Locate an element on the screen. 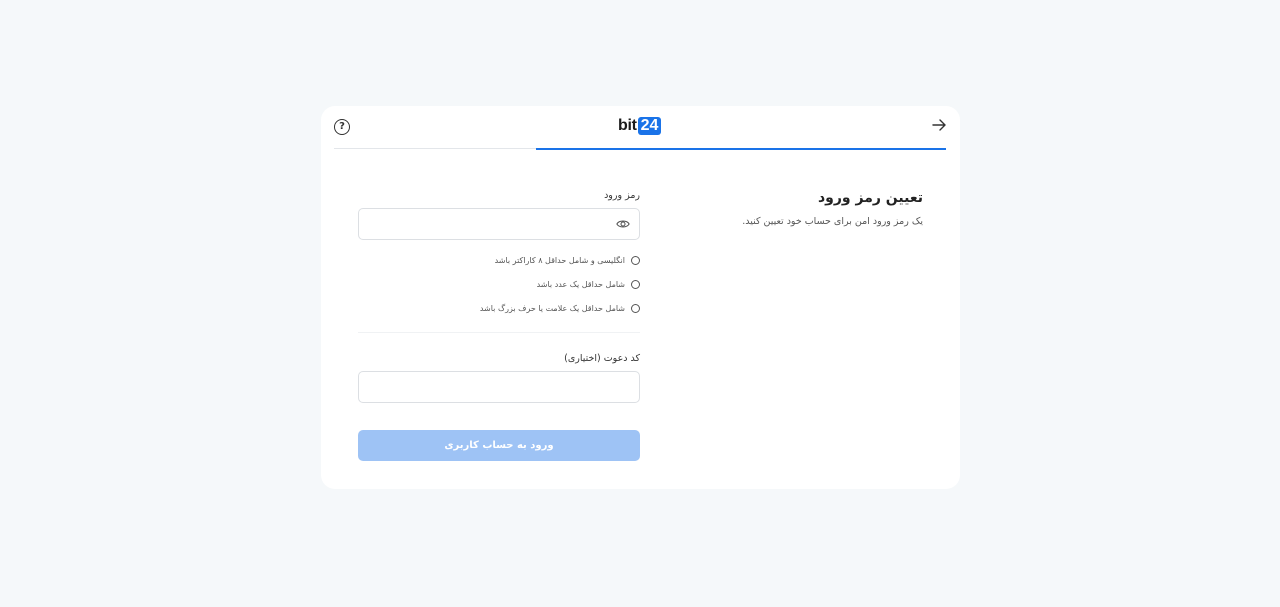  password-rule: شامل حداقل یک علامت یا حرف بزرگ باشد is located at coordinates (499, 308).